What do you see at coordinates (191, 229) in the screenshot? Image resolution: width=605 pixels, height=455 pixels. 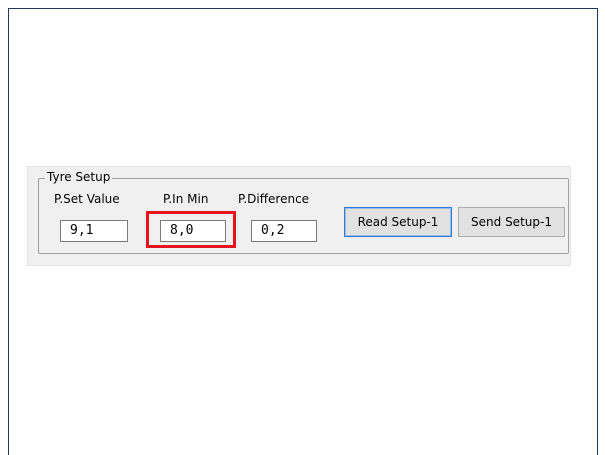 I see `p-in-min-highlight` at bounding box center [191, 229].